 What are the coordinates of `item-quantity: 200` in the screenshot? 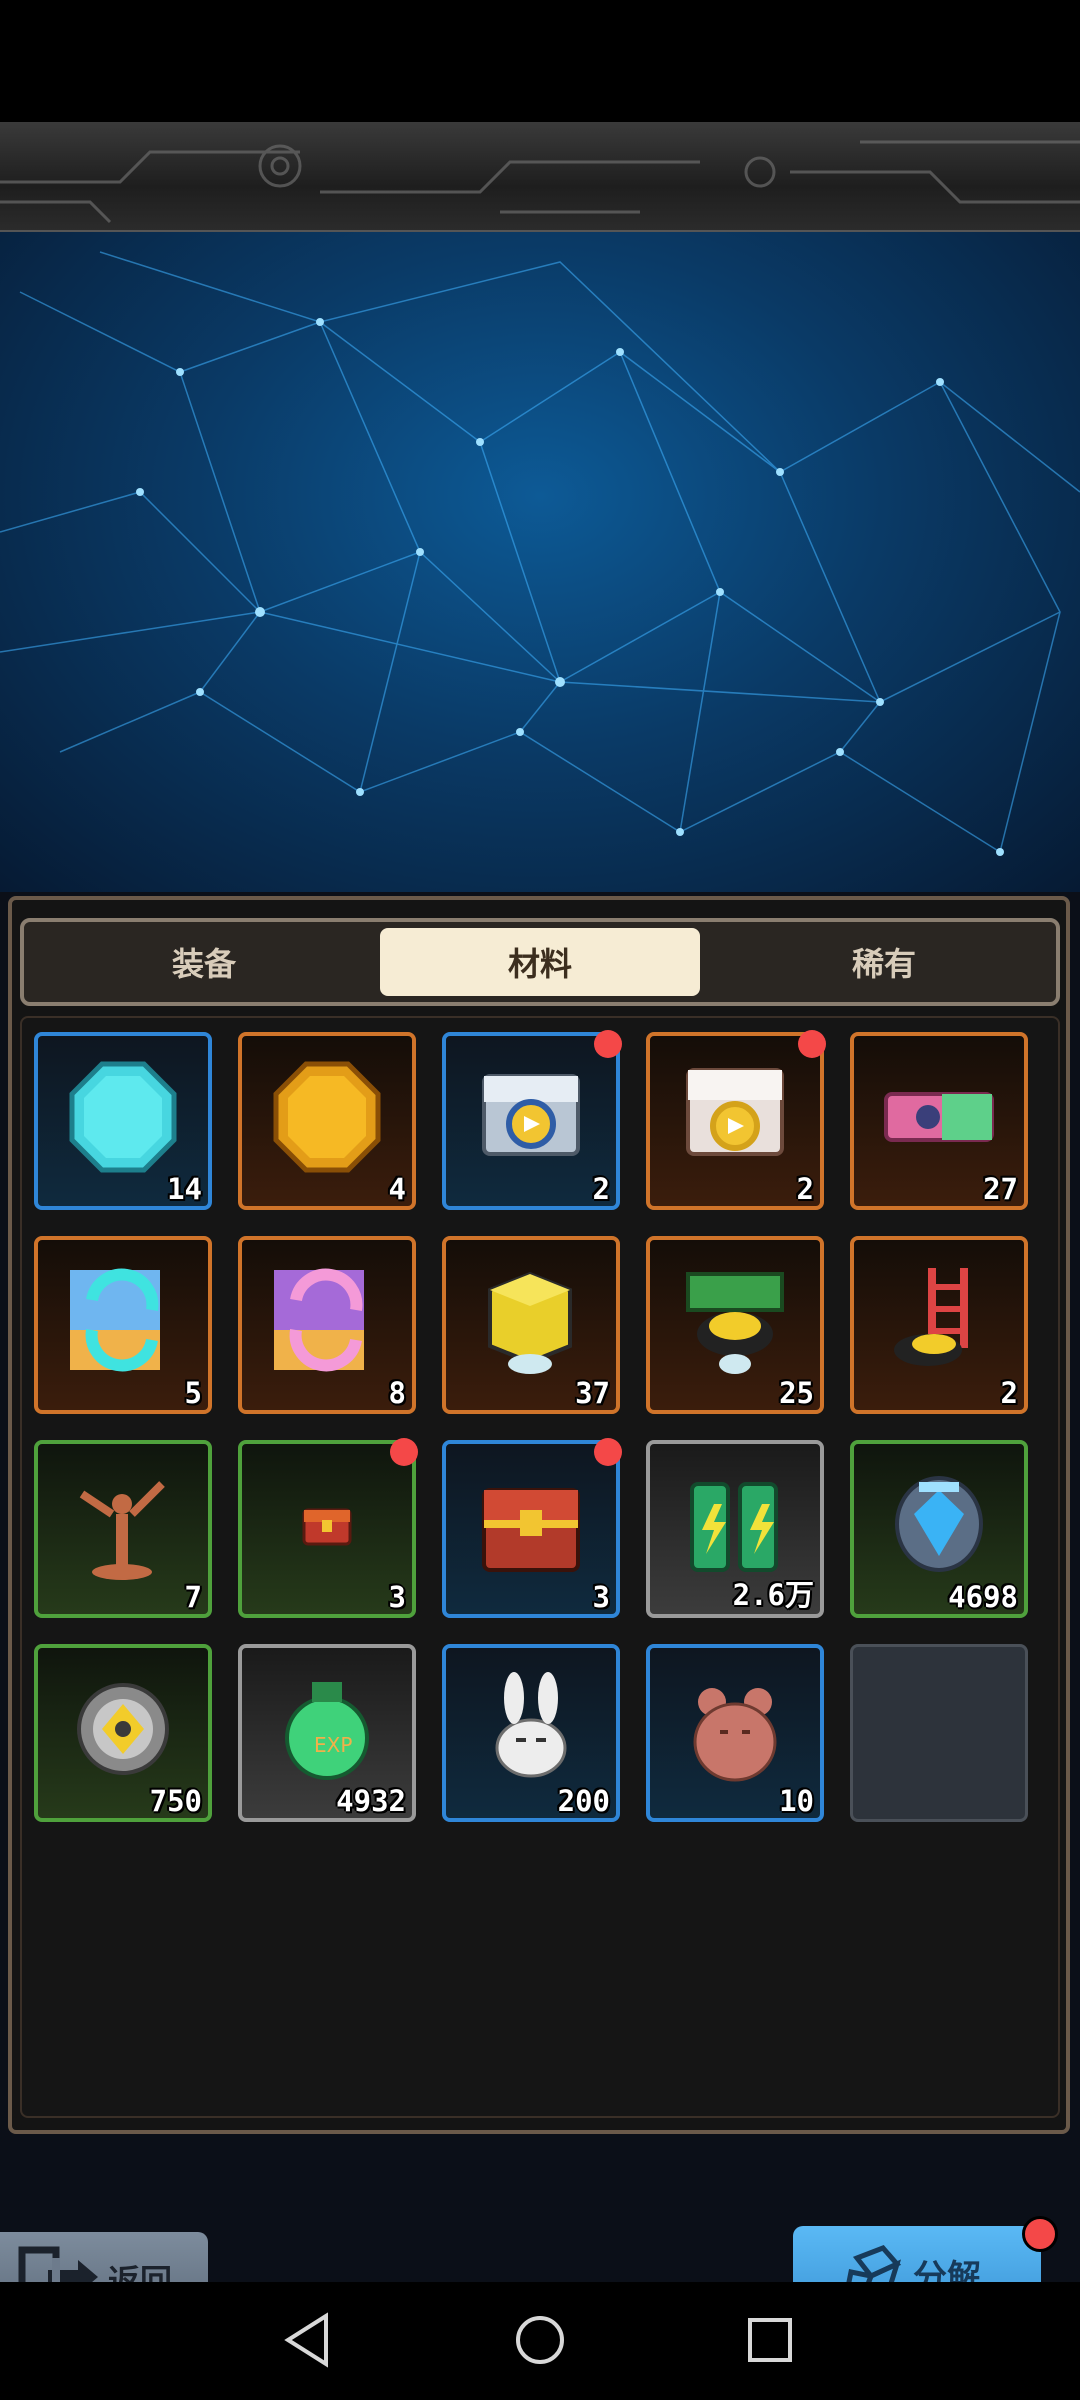 It's located at (583, 1801).